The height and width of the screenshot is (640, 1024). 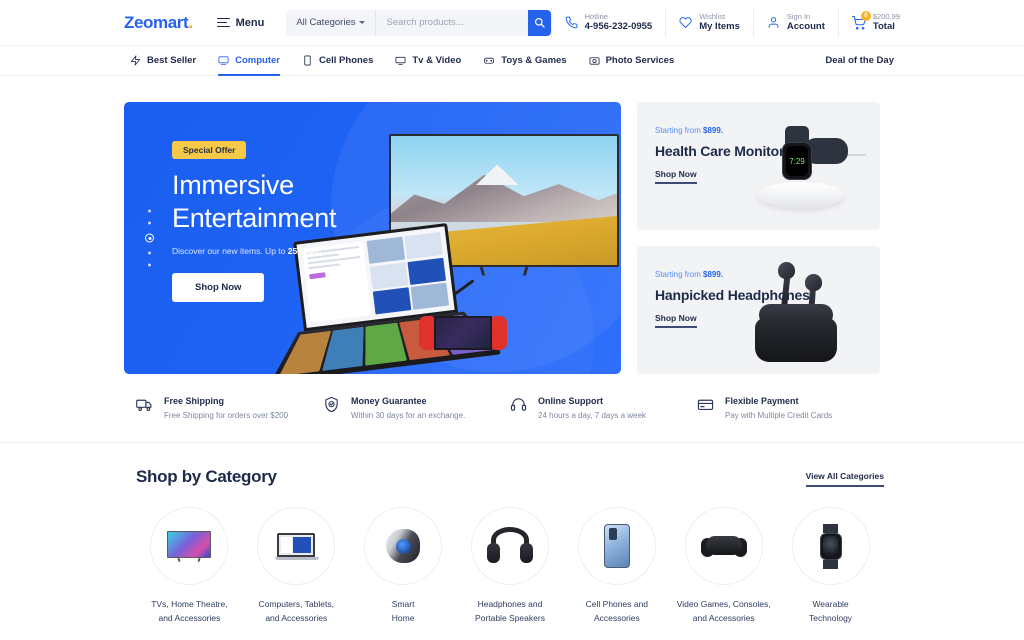 What do you see at coordinates (463, 333) in the screenshot?
I see `game-console-illustration` at bounding box center [463, 333].